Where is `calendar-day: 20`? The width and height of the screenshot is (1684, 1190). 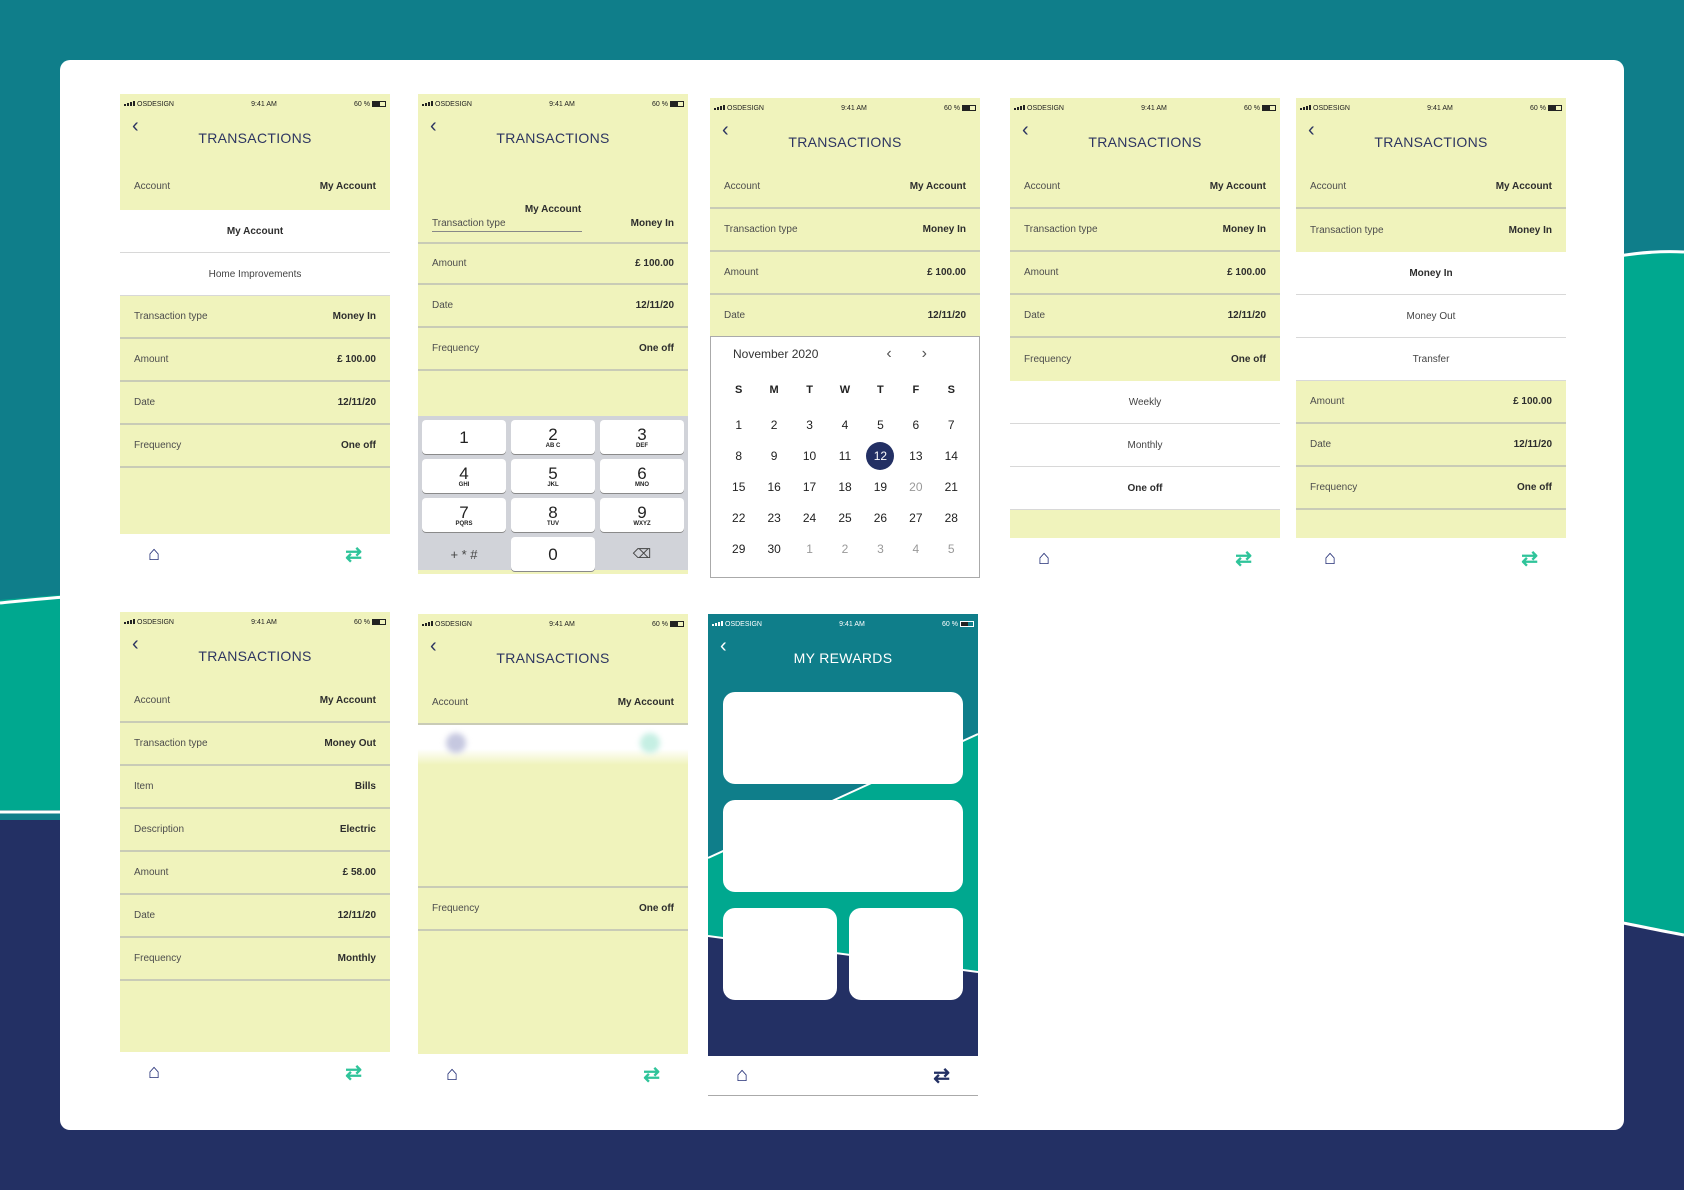
calendar-day: 20 is located at coordinates (915, 486).